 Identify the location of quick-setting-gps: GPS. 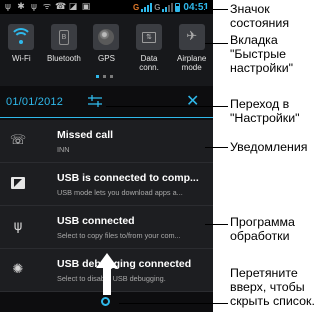
(106, 48).